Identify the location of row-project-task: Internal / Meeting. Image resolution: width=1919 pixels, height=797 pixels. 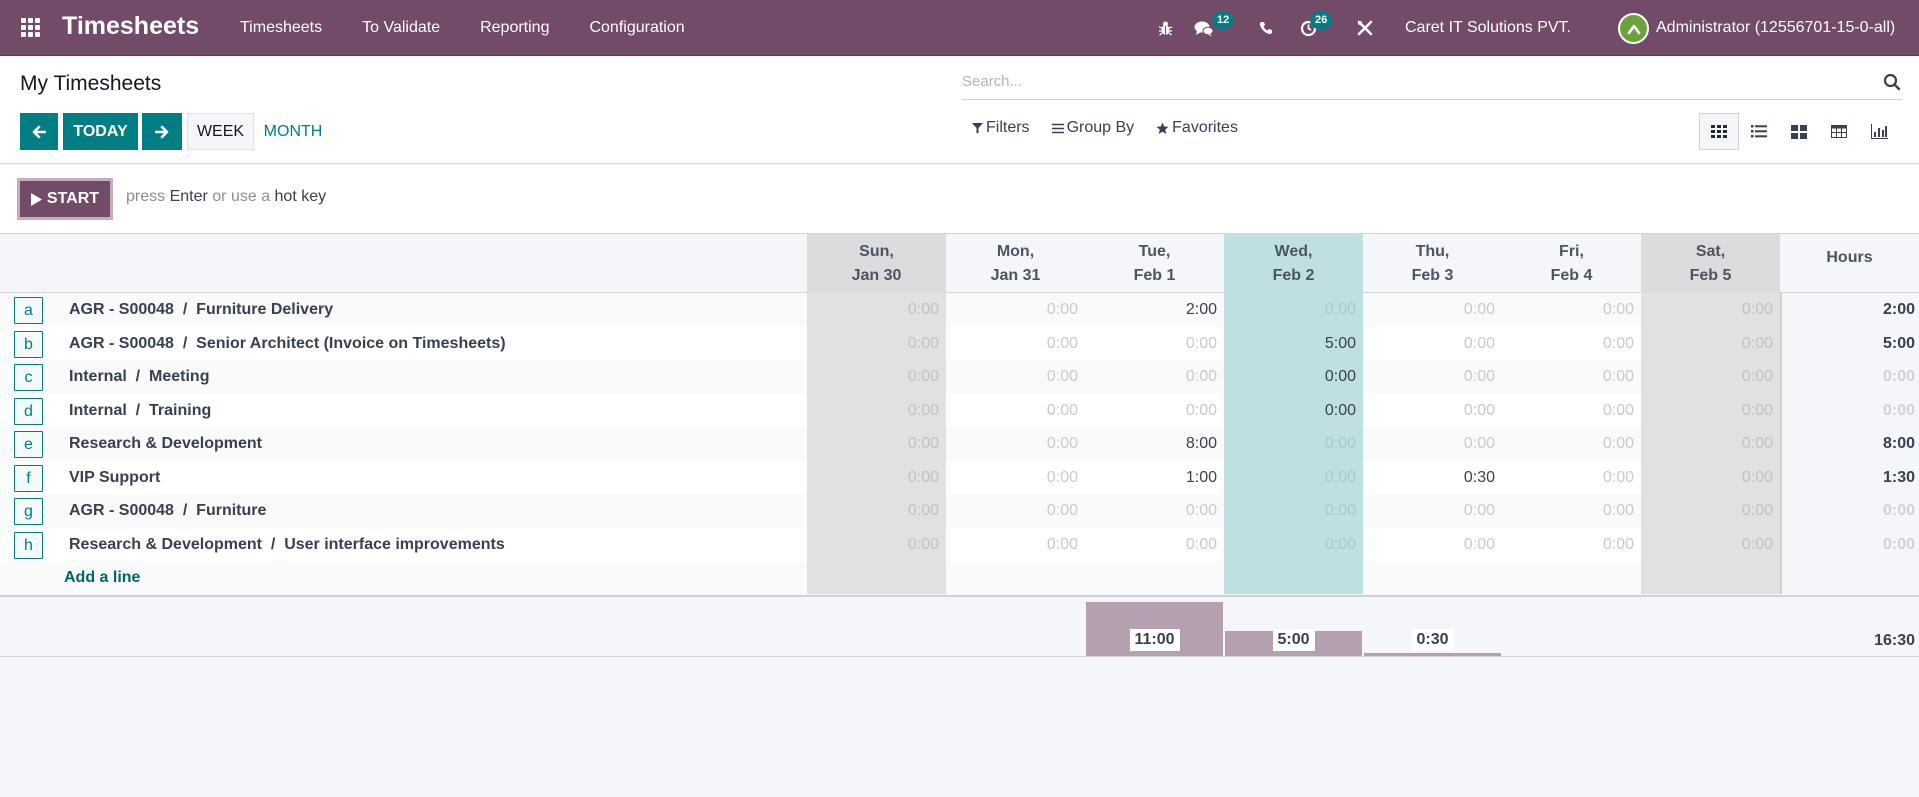
(139, 376).